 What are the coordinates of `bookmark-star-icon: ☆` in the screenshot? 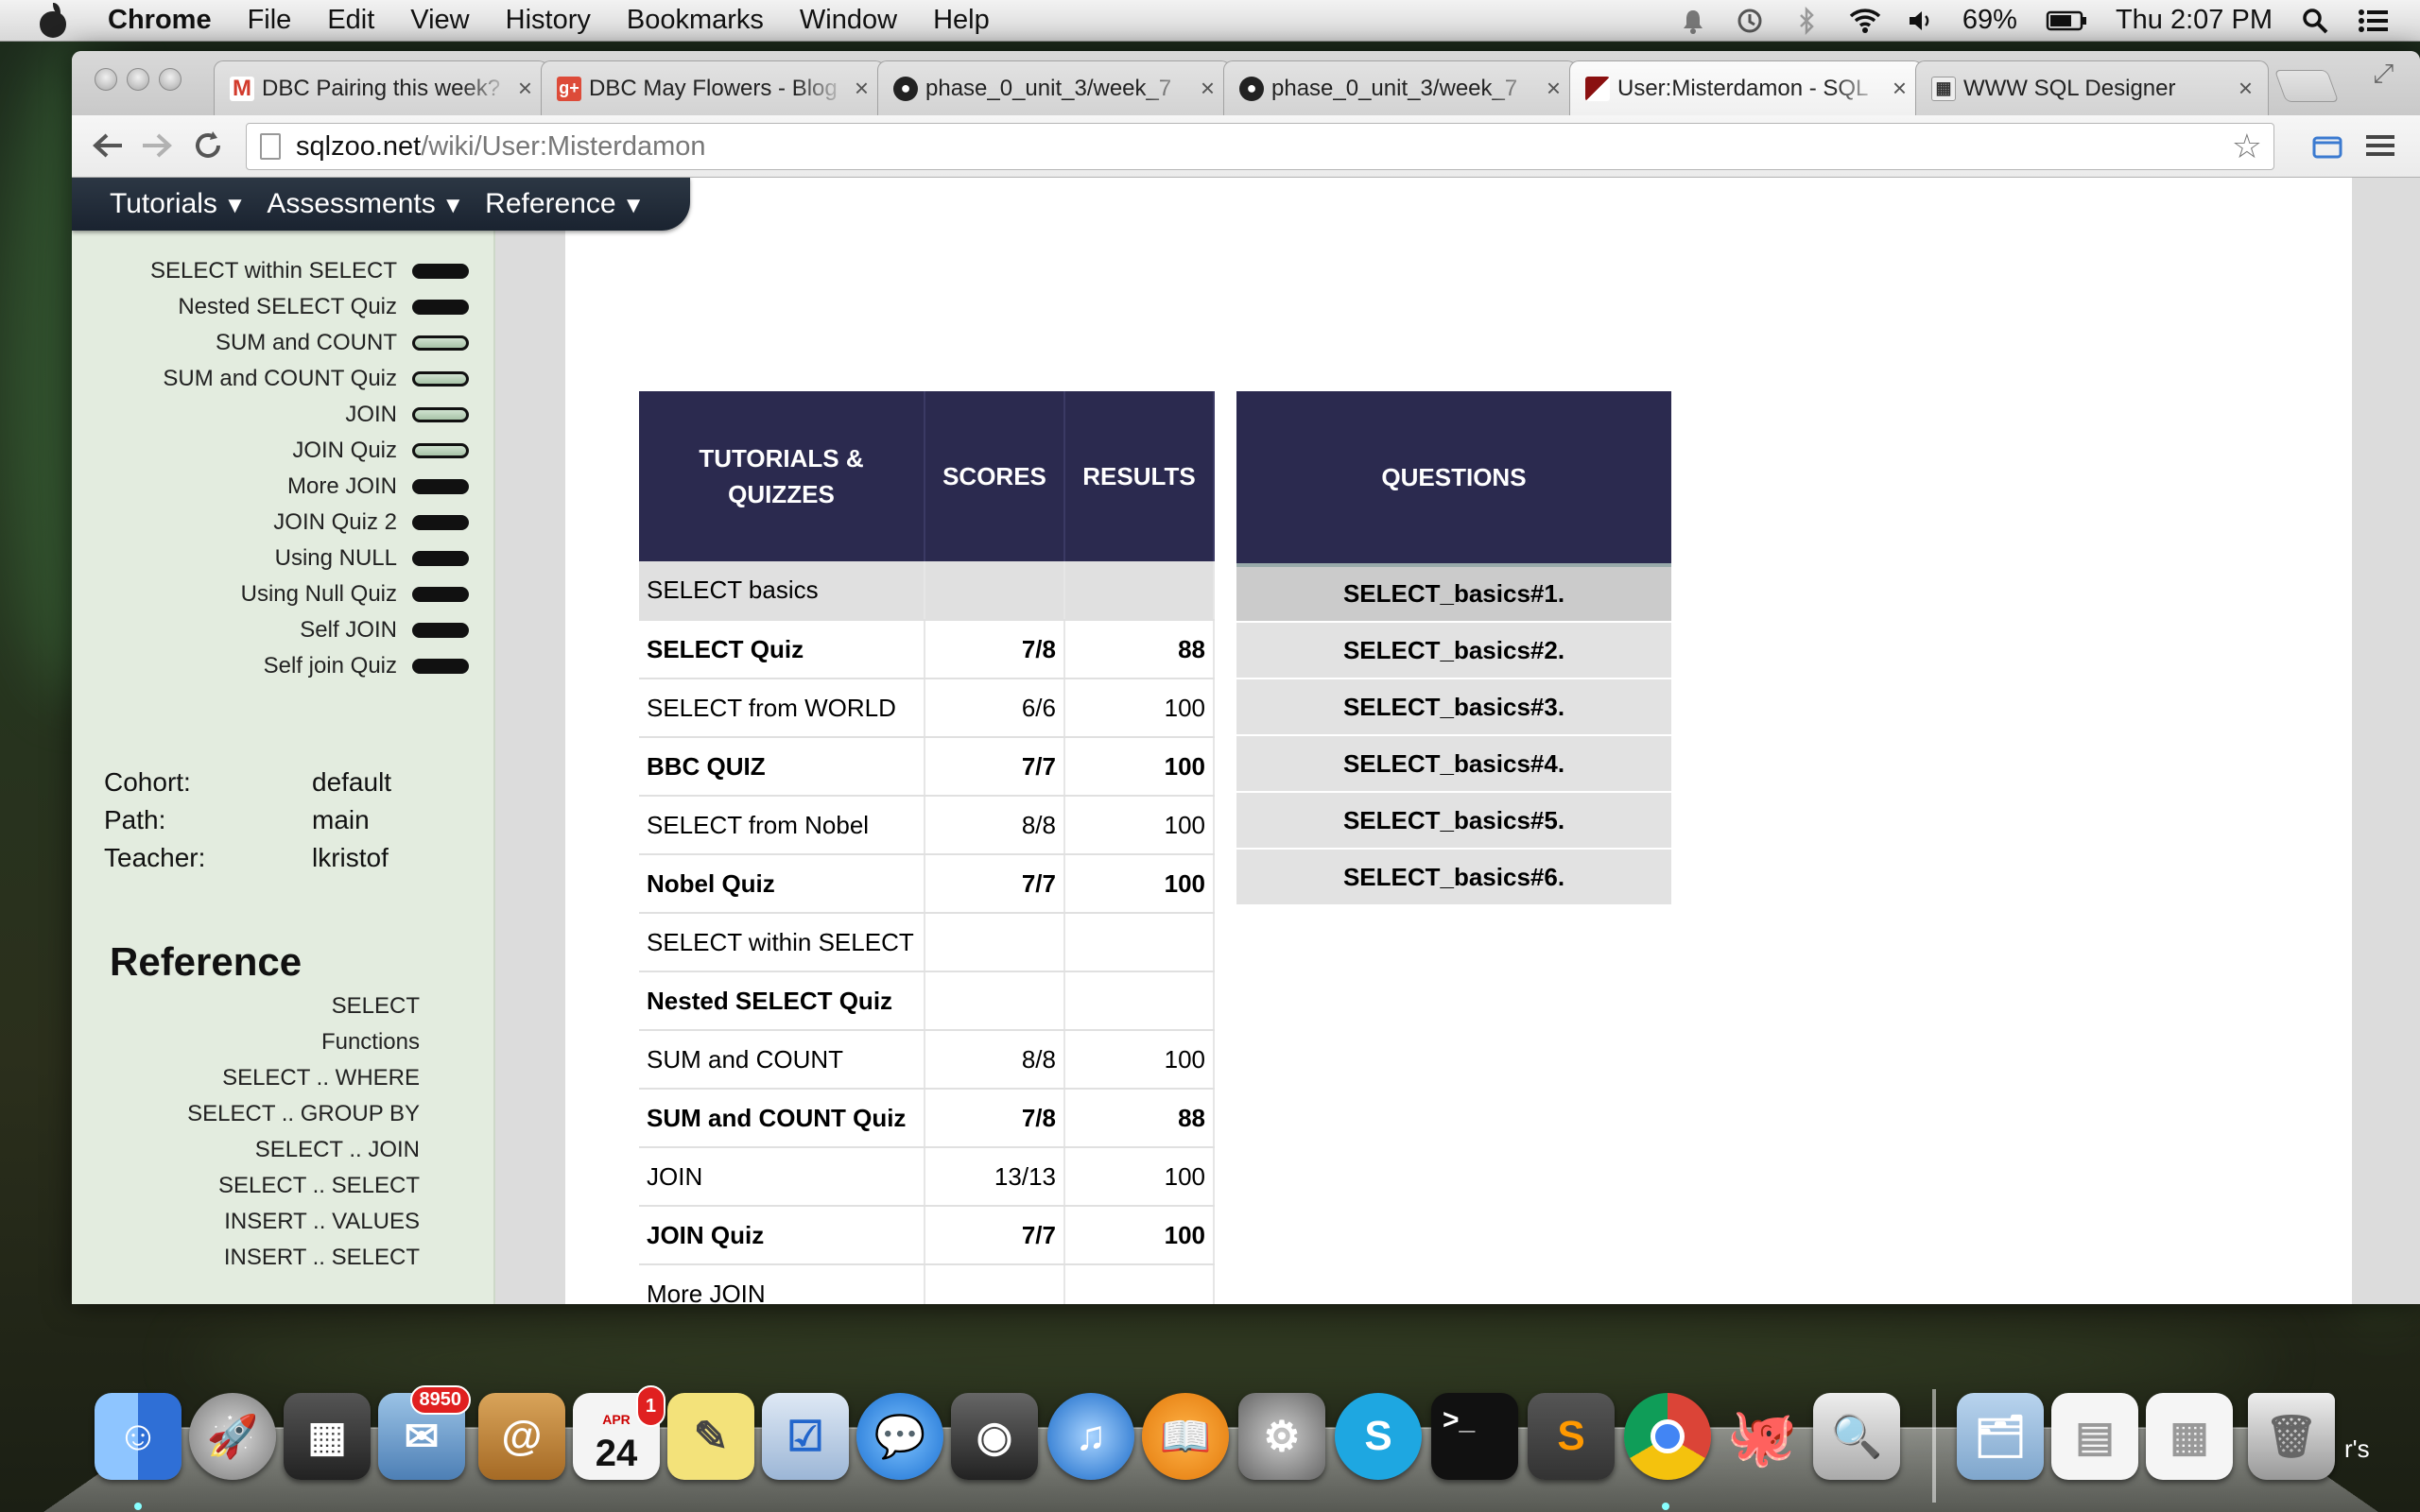 It's located at (2247, 146).